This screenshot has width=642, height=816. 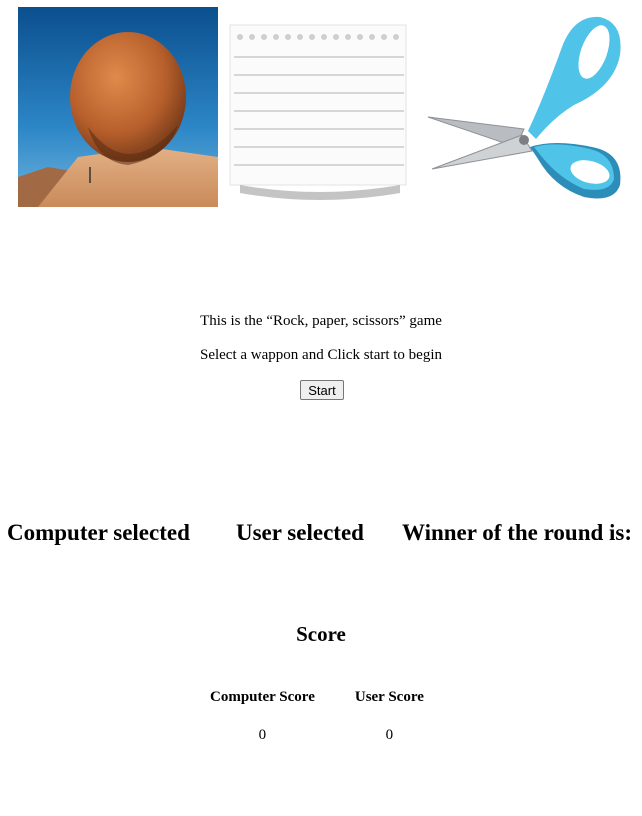 I want to click on game-title-text: This is the “Rock, paper, scissors” game, so click(x=321, y=321).